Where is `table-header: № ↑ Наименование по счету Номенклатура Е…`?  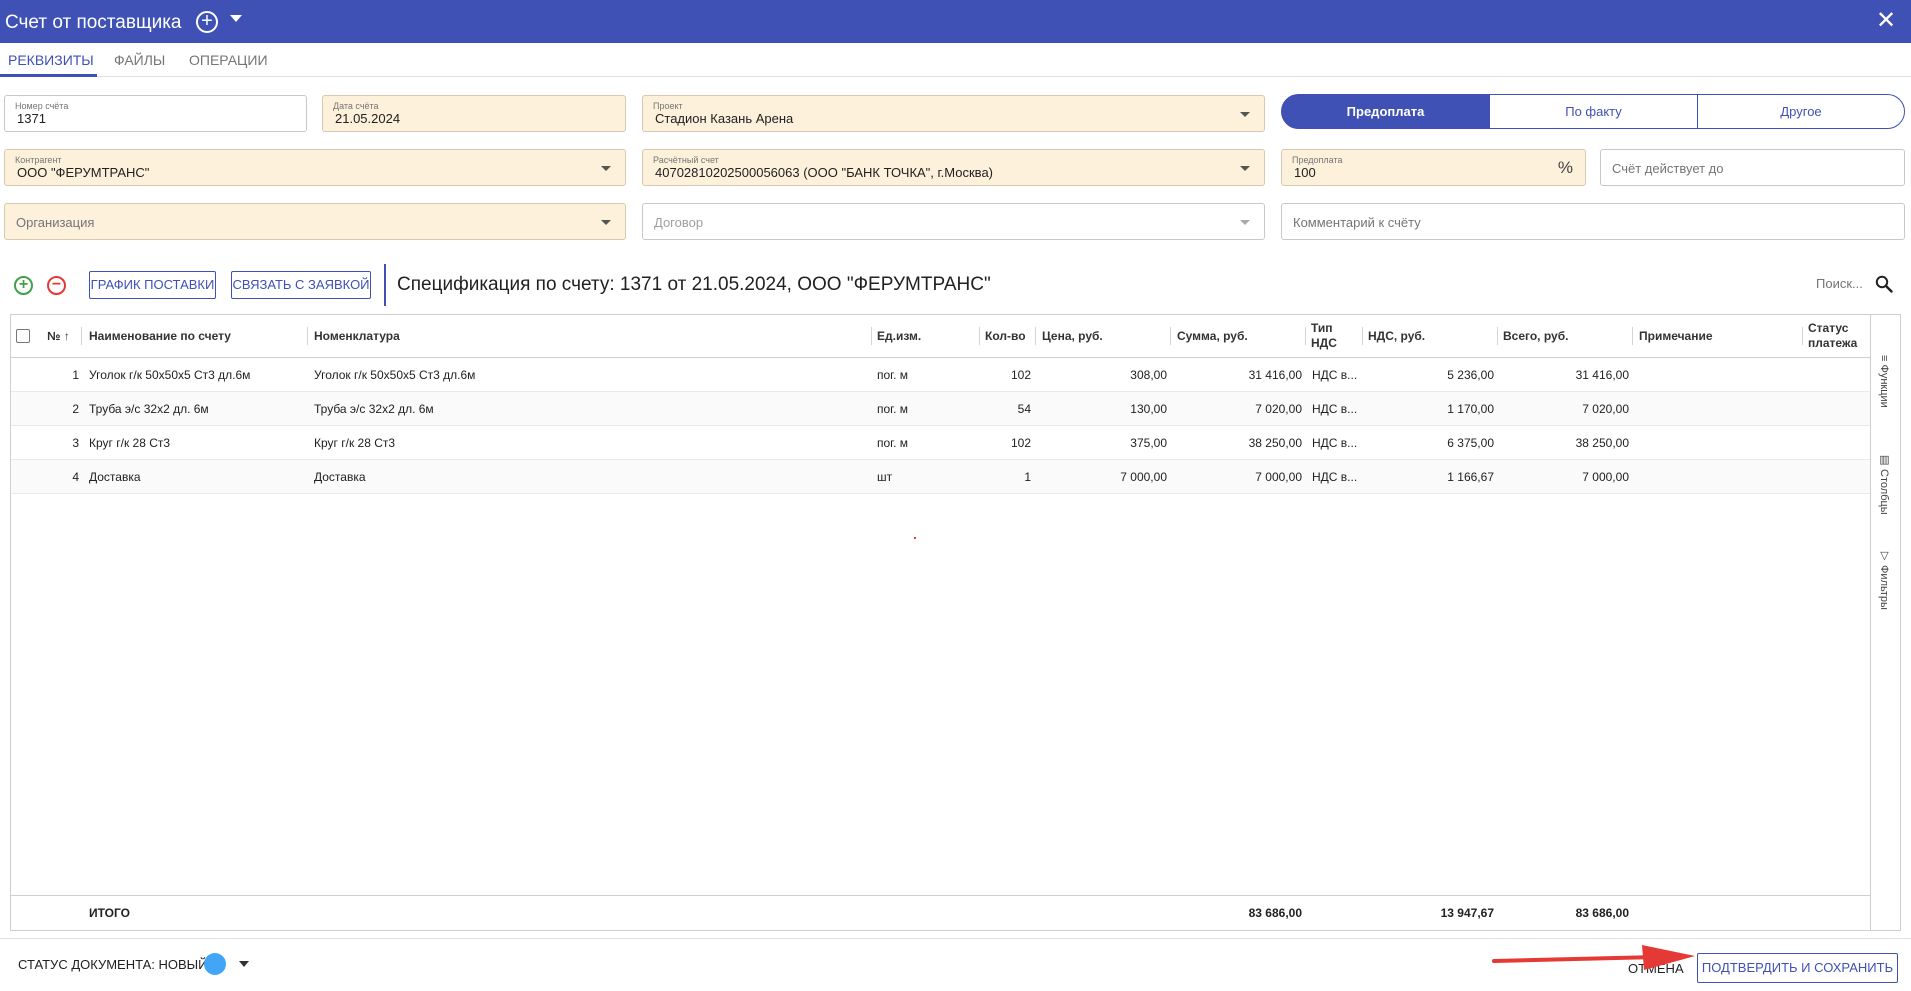
table-header: № ↑ Наименование по счету Номенклатура Е… is located at coordinates (940, 336).